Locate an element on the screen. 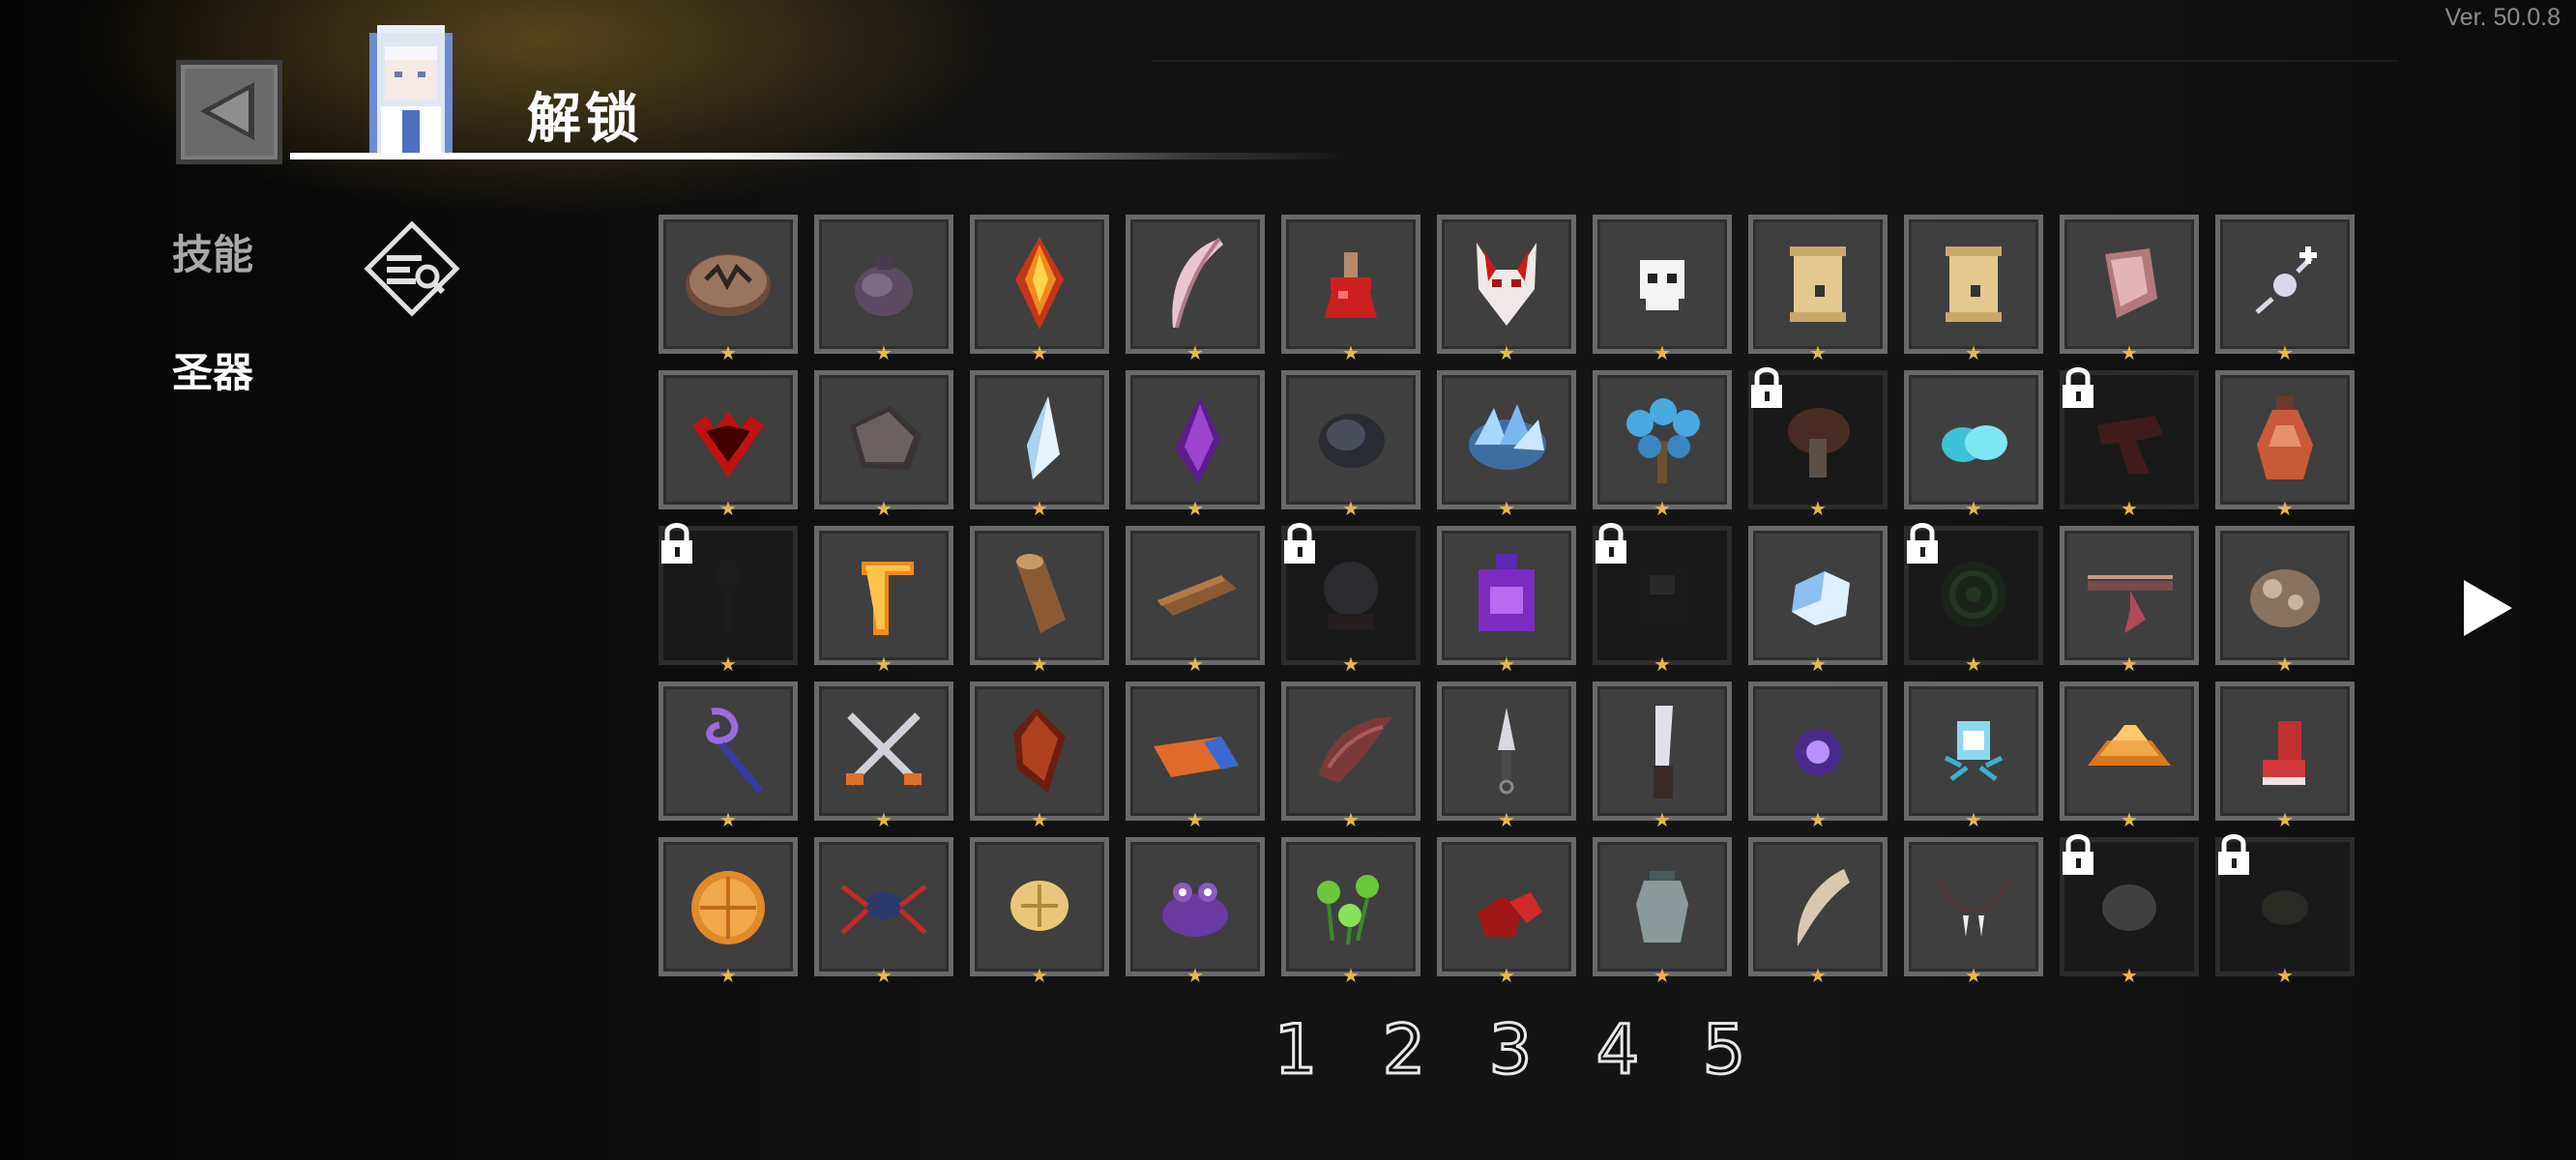 The image size is (2576, 1160). purple-staff-icon is located at coordinates (735, 751).